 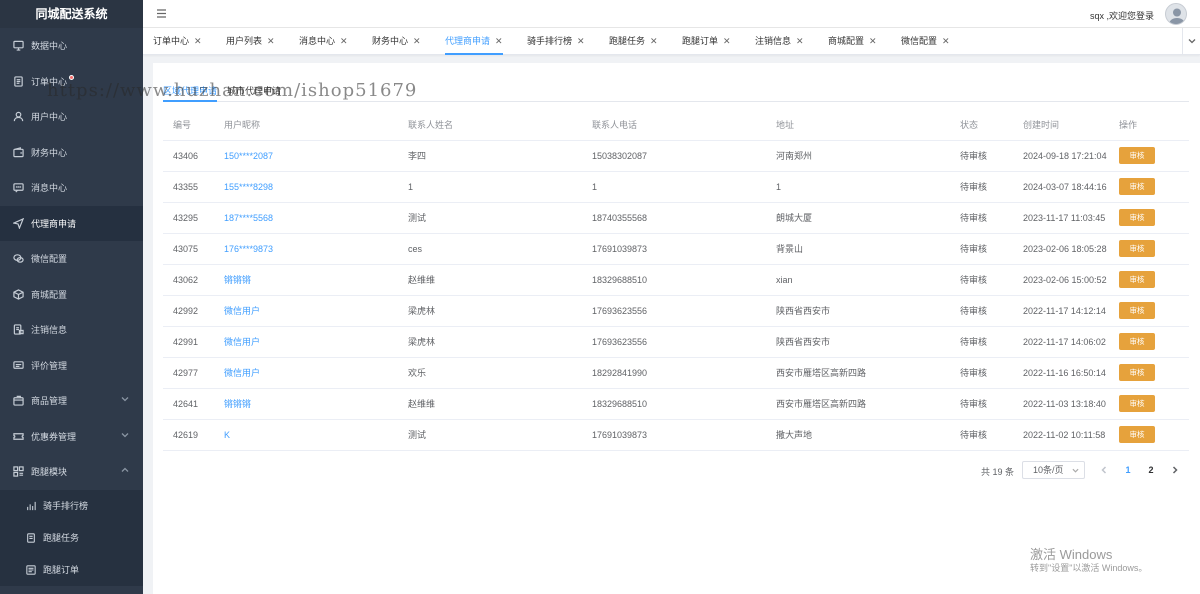 I want to click on user-nickname-link: 150****2087, so click(x=248, y=156).